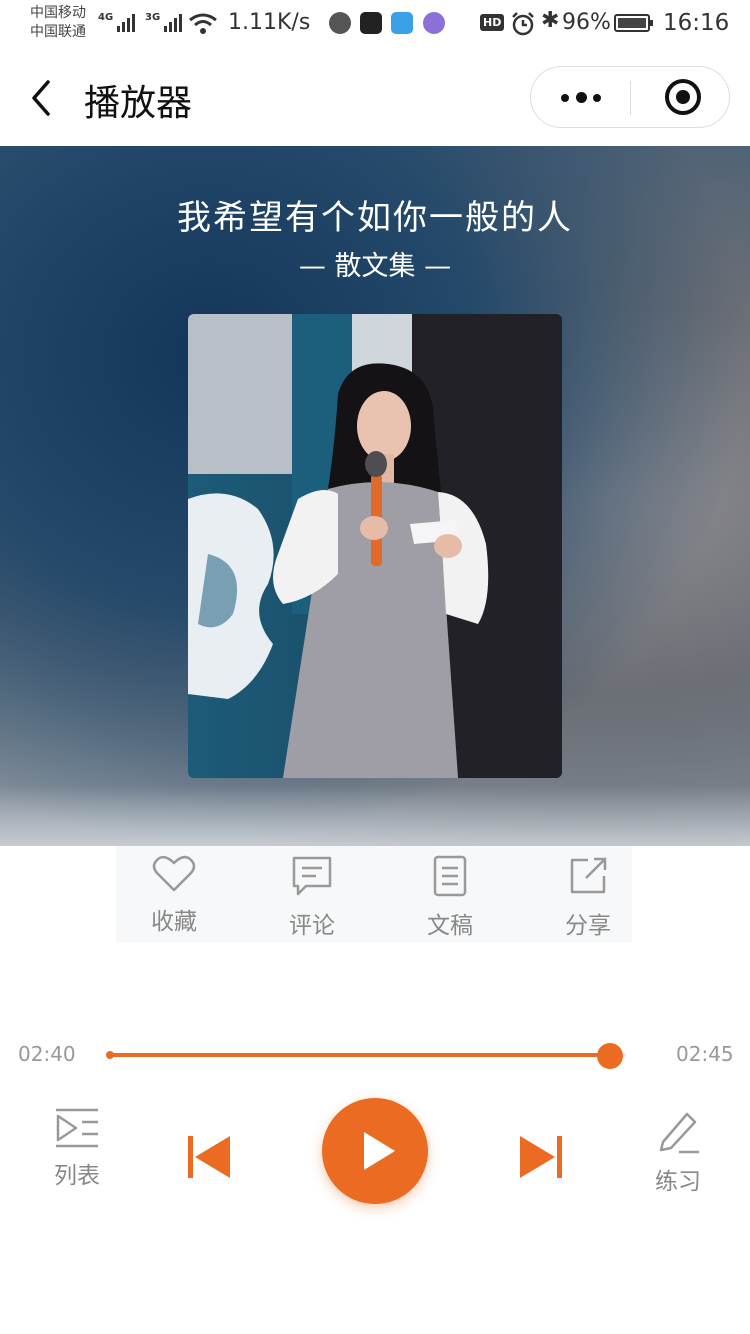 This screenshot has height=1334, width=750. What do you see at coordinates (450, 926) in the screenshot?
I see `transcript-label: 文稿` at bounding box center [450, 926].